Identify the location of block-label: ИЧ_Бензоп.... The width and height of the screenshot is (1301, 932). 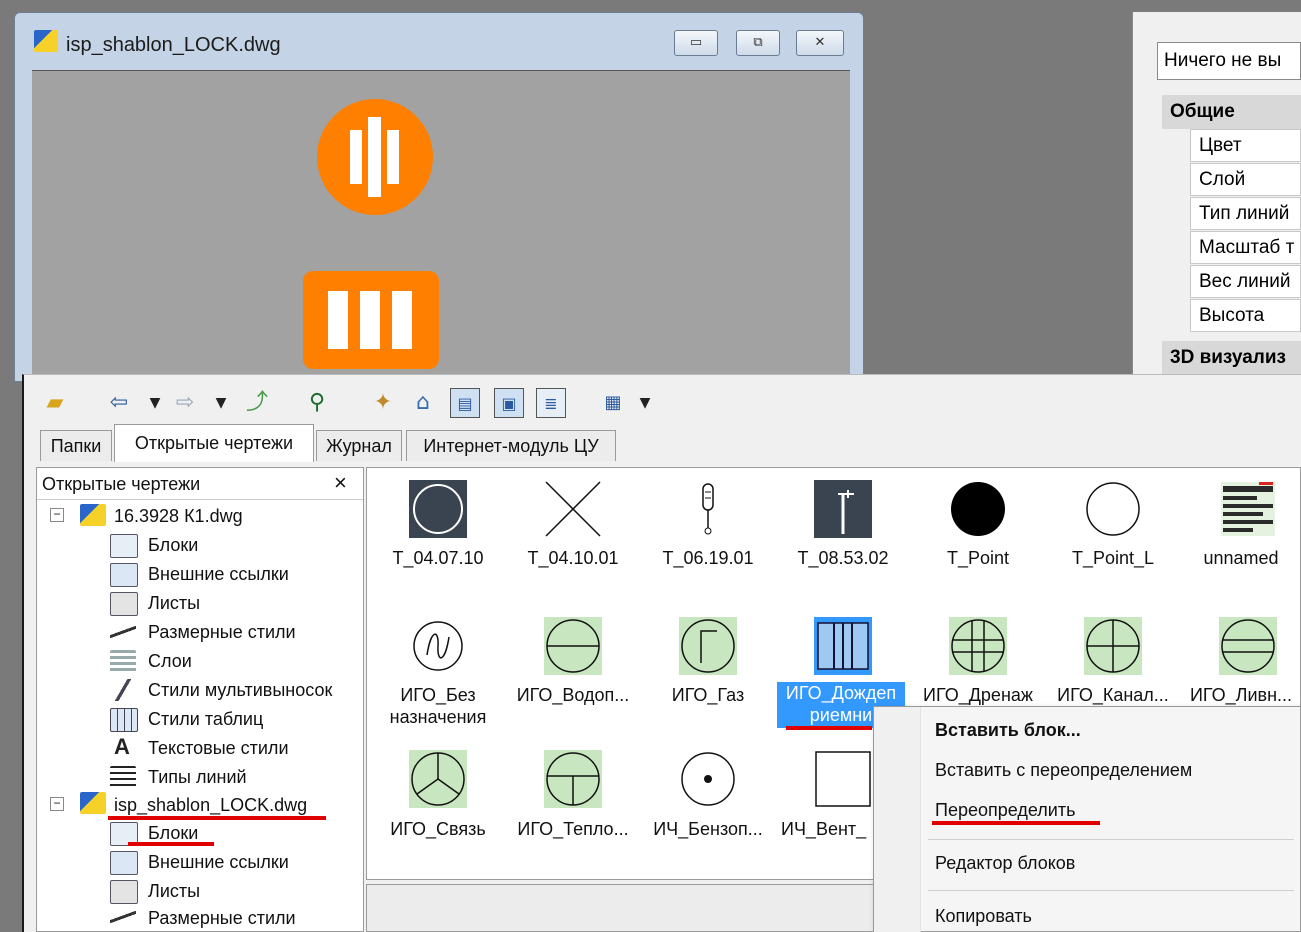
(708, 829).